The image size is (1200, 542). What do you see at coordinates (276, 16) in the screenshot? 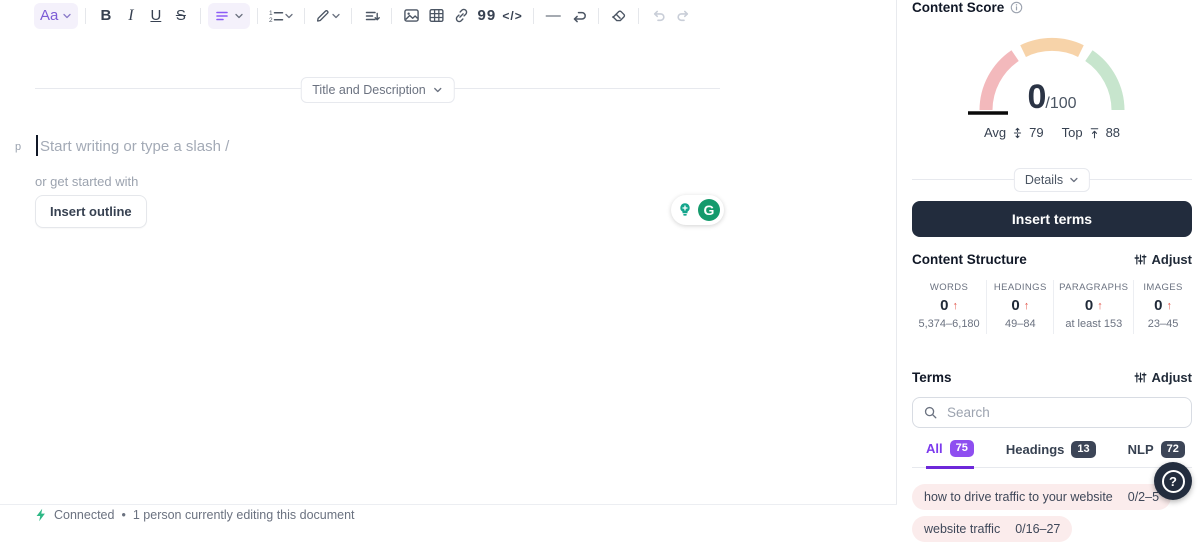
I see `ordered-list-icon: 12` at bounding box center [276, 16].